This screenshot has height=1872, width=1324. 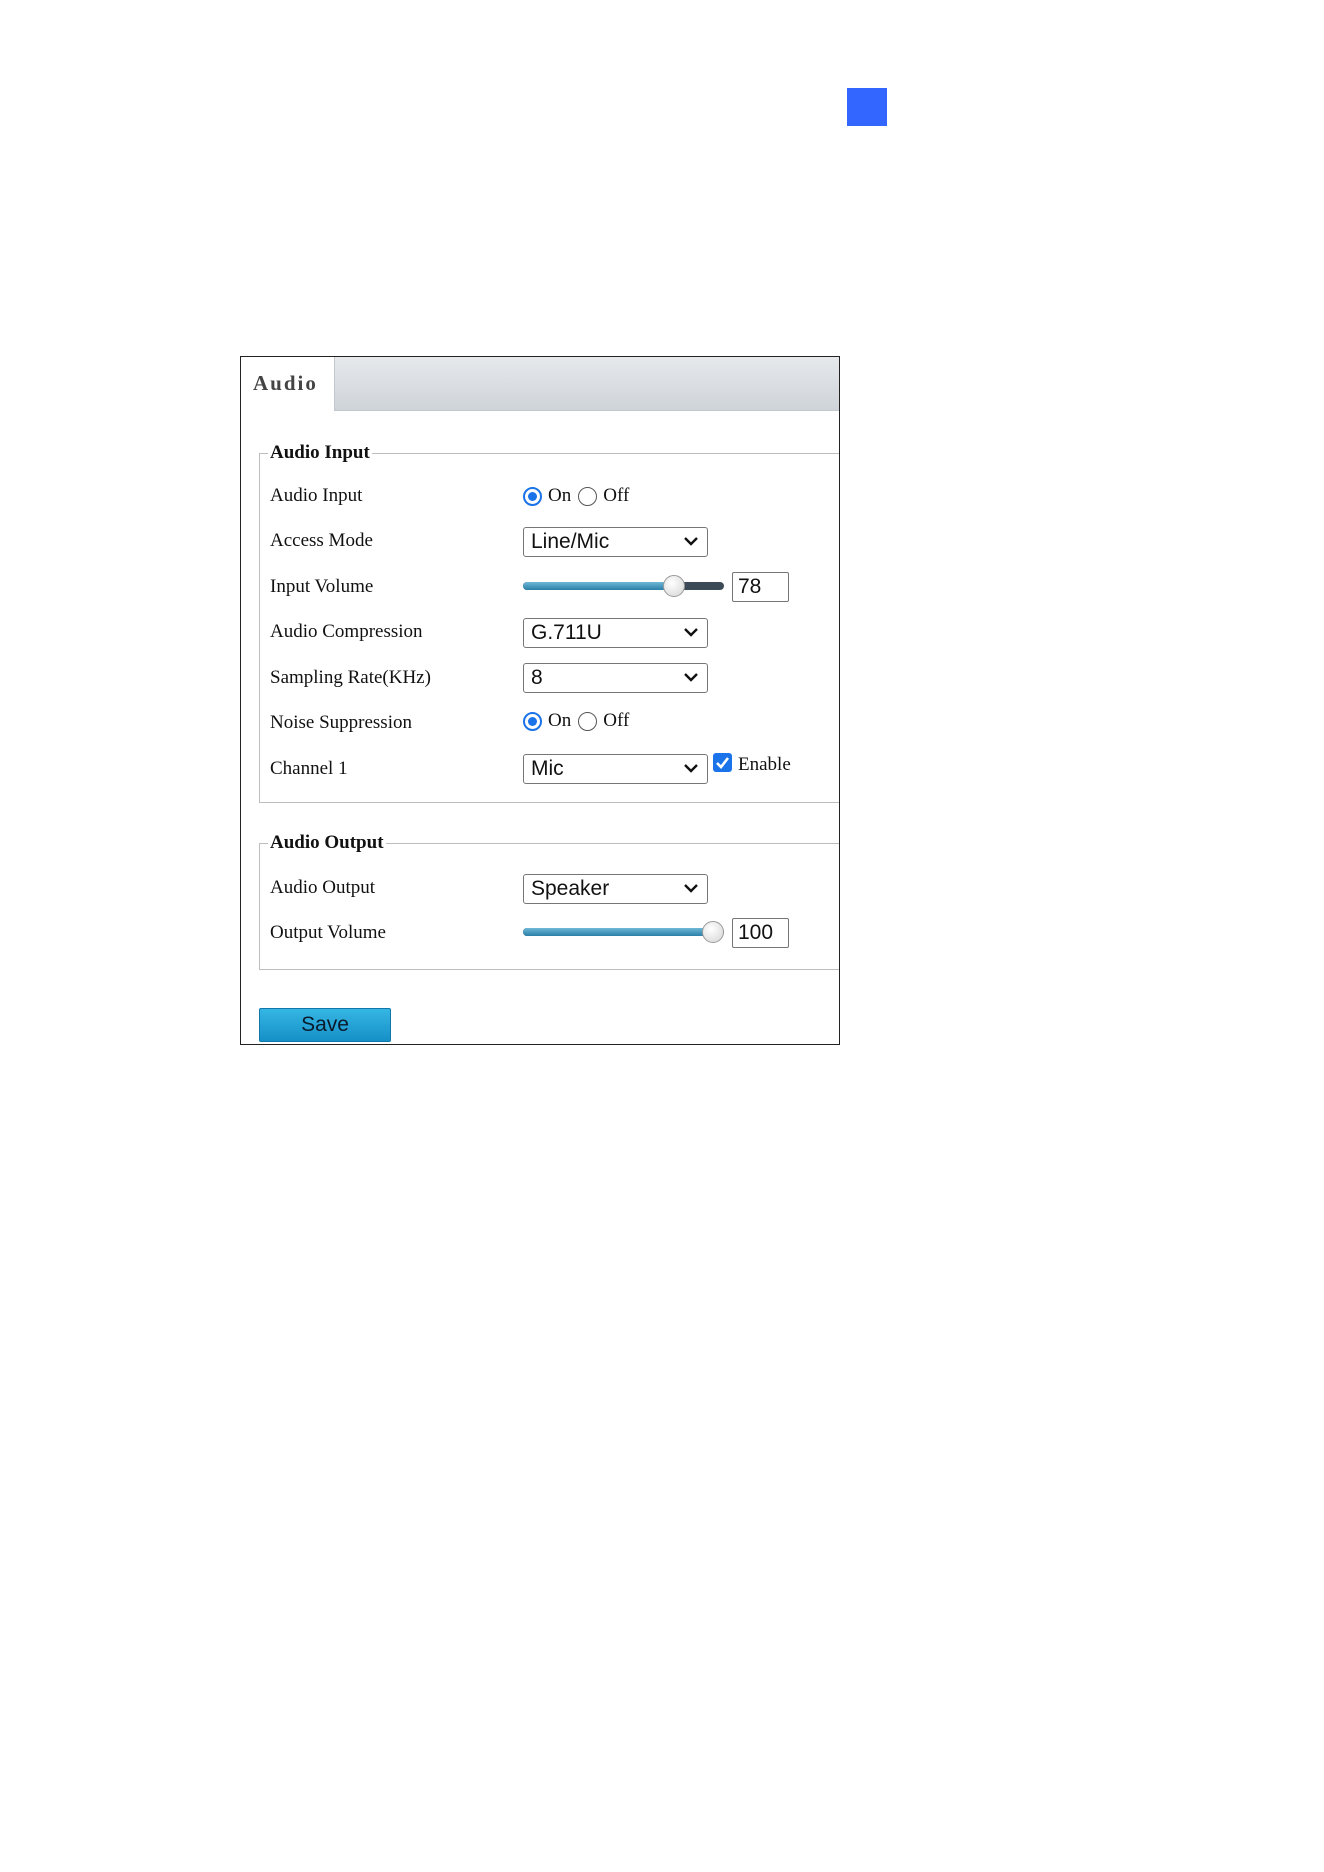 I want to click on noise-suppression-on-label: On, so click(x=560, y=720).